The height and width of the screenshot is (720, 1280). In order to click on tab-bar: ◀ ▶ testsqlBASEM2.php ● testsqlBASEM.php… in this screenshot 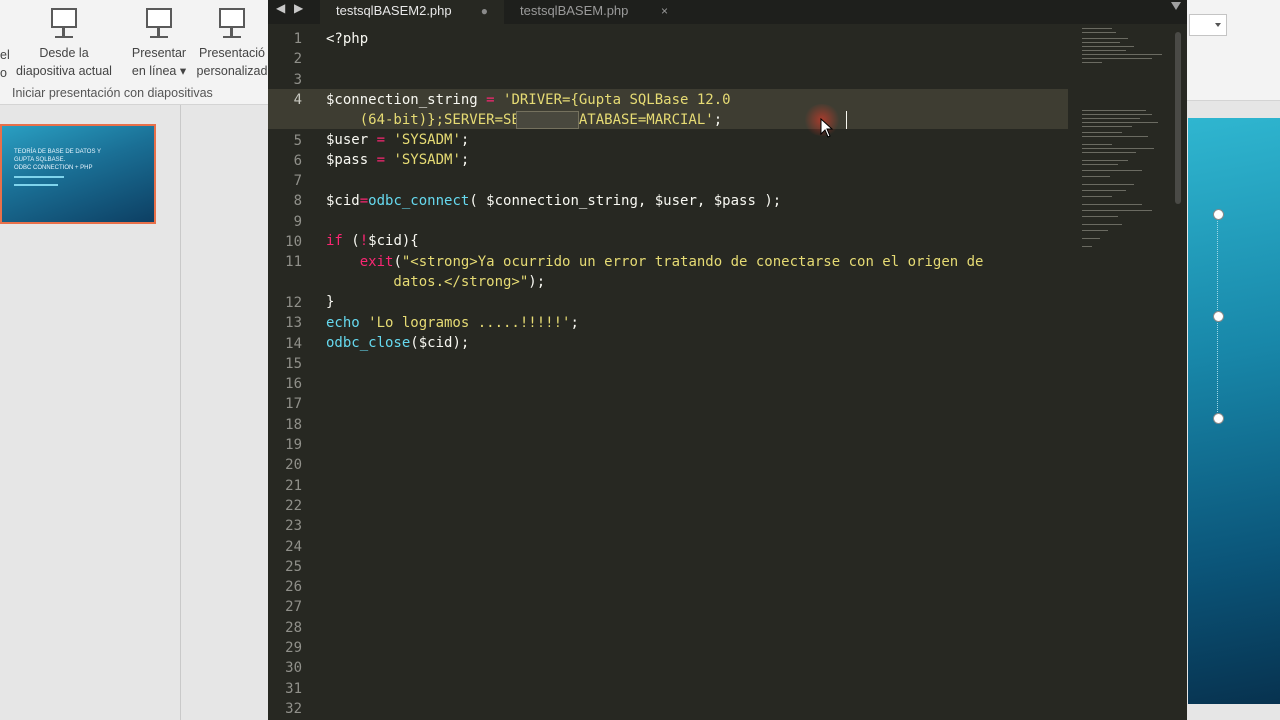, I will do `click(727, 12)`.